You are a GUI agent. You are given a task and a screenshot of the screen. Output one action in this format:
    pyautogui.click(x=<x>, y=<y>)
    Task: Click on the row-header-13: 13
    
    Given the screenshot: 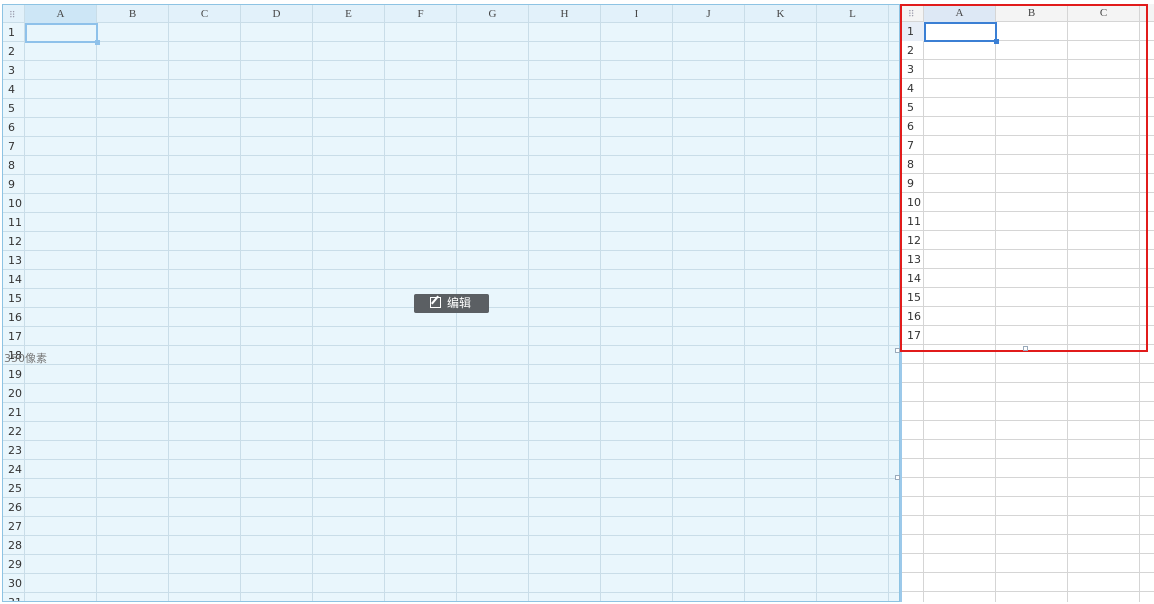 What is the action you would take?
    pyautogui.click(x=14, y=260)
    